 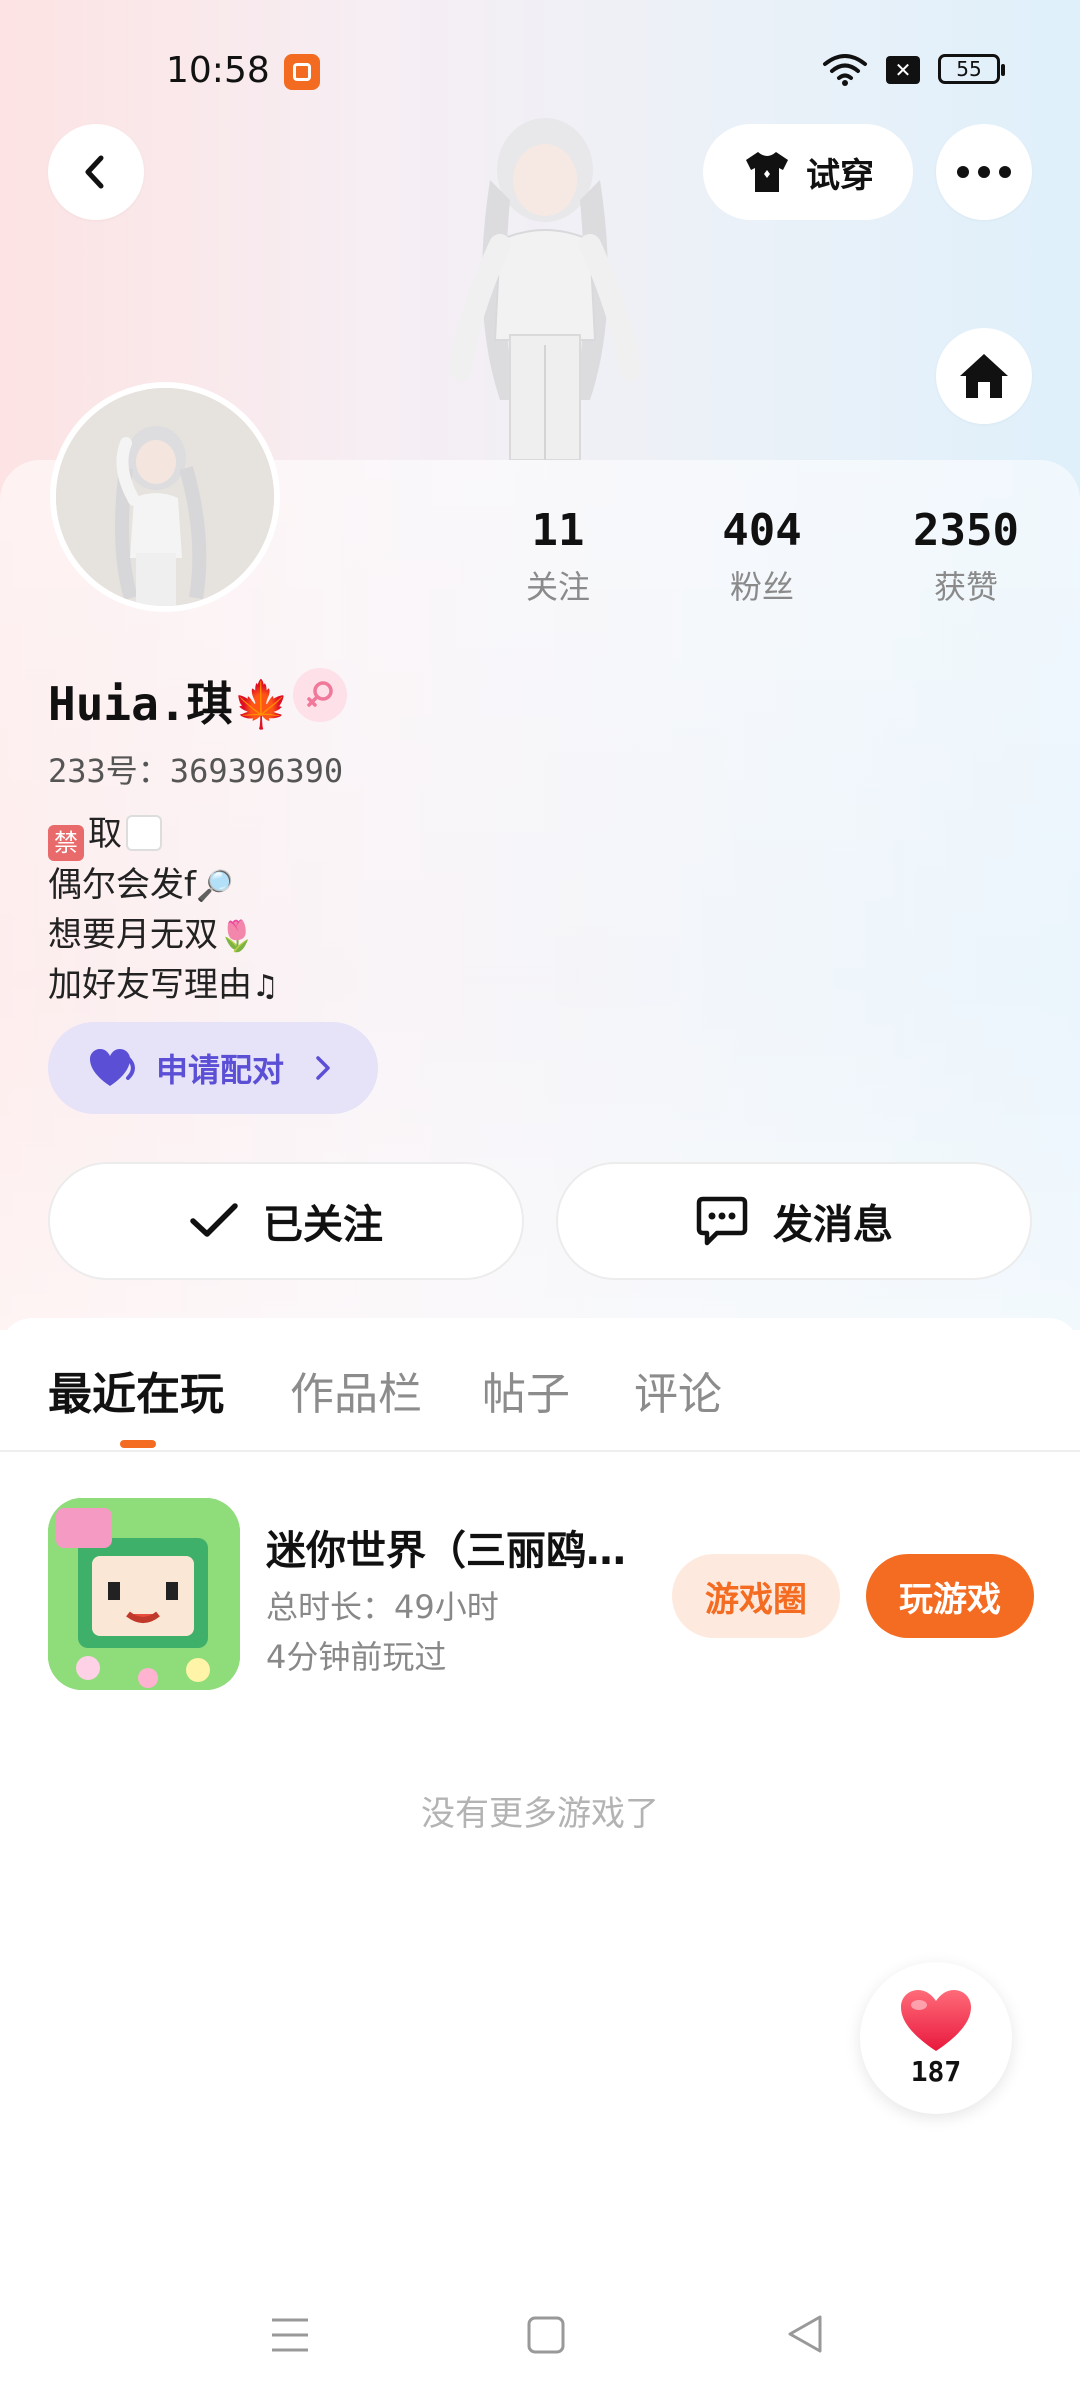 I want to click on avatar, so click(x=165, y=497).